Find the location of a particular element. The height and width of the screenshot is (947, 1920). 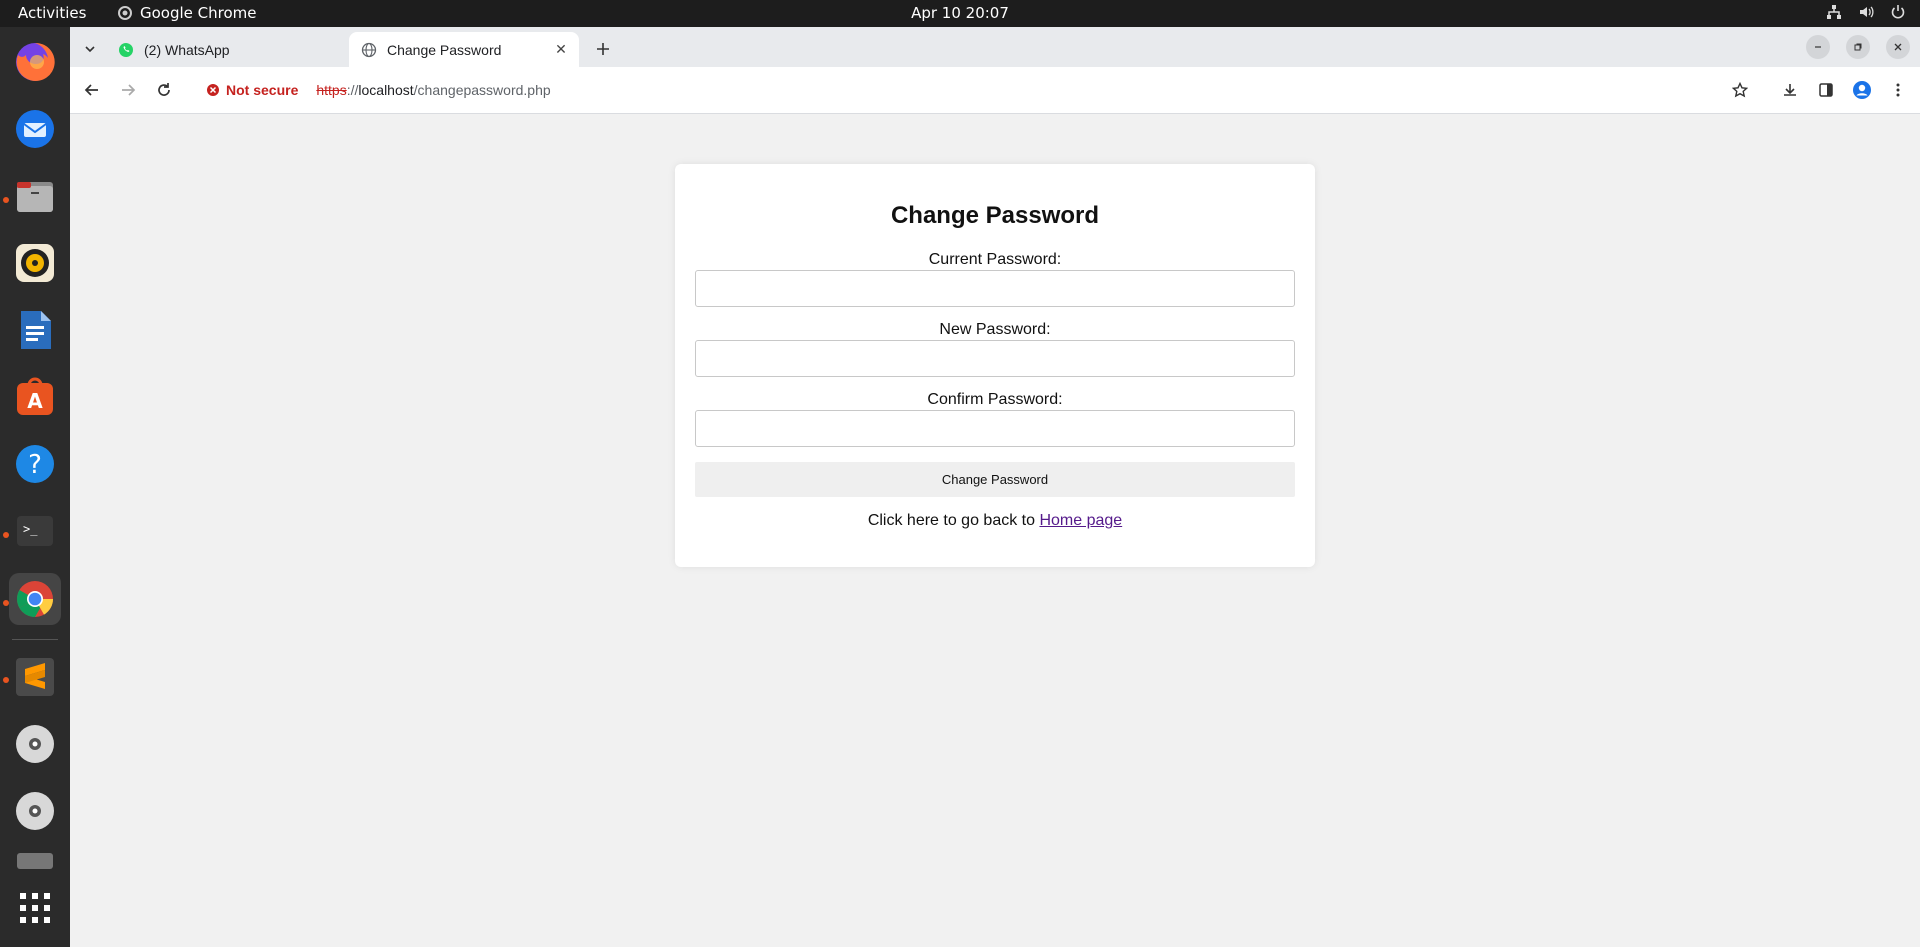

star-icon is located at coordinates (1740, 90).